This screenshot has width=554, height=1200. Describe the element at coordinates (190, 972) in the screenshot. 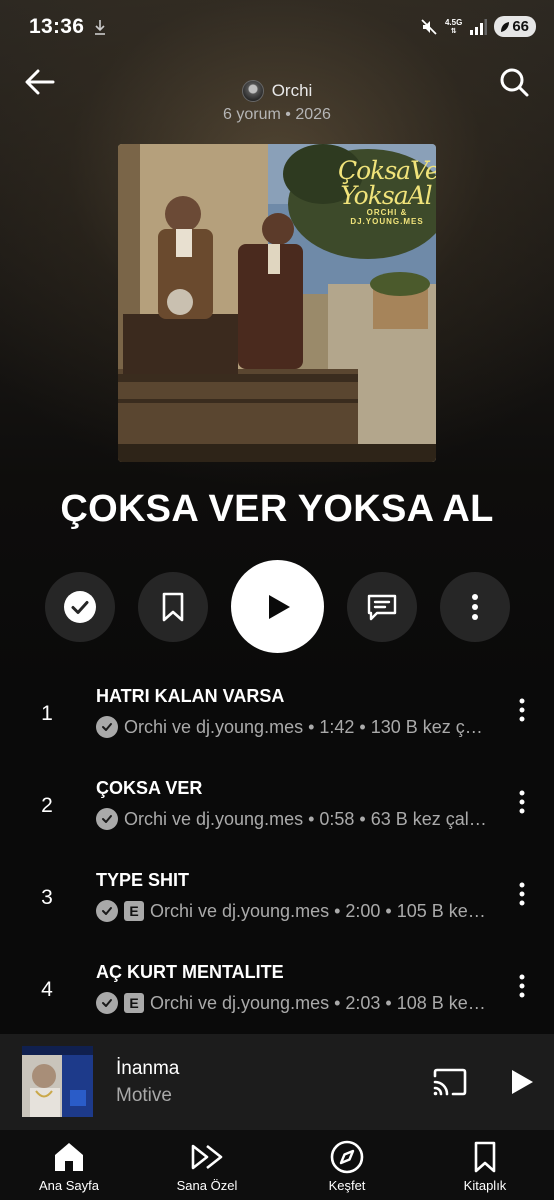

I see `track-title: AÇ KURT MENTALITE` at that location.